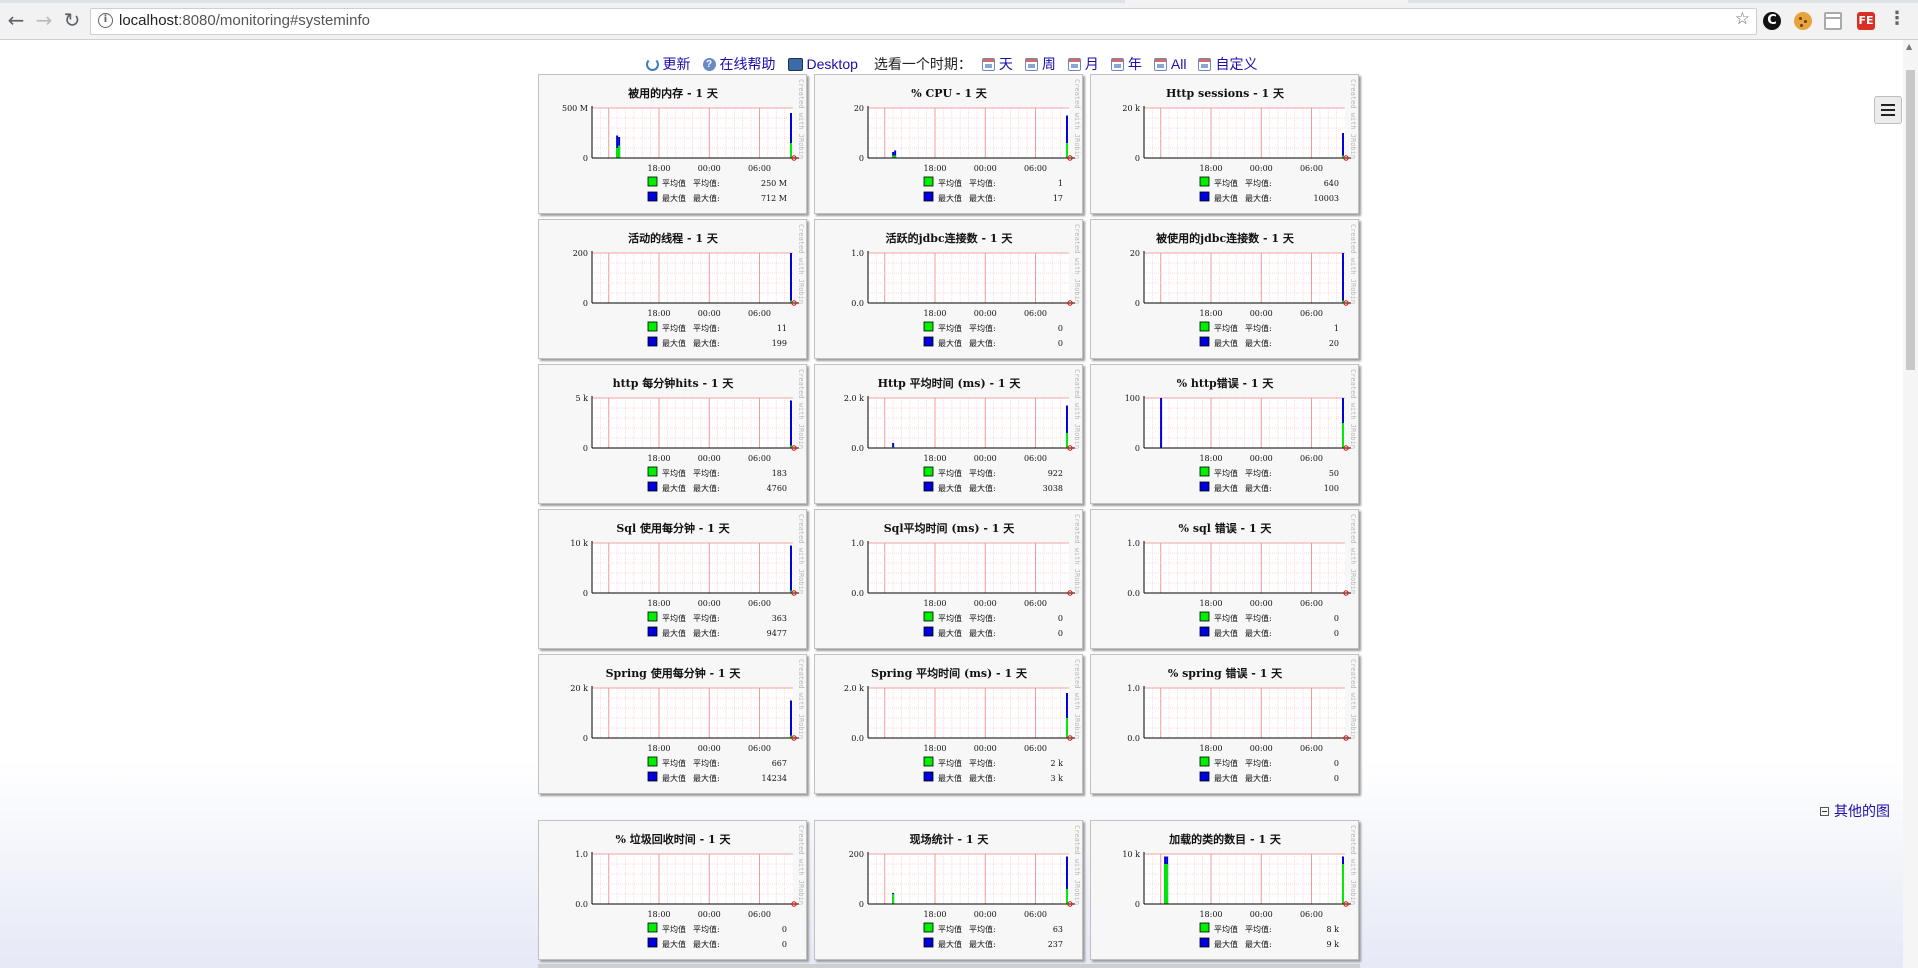 This screenshot has height=968, width=1918. What do you see at coordinates (1910, 220) in the screenshot?
I see `scrollbar-thumb` at bounding box center [1910, 220].